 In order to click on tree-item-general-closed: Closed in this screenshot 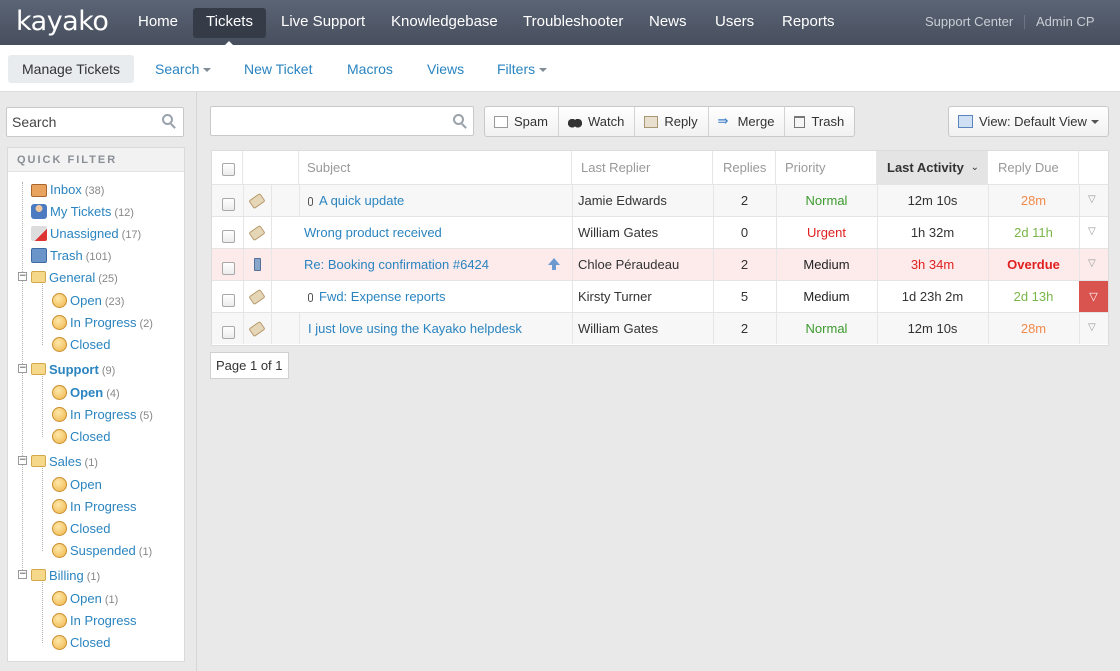, I will do `click(82, 345)`.